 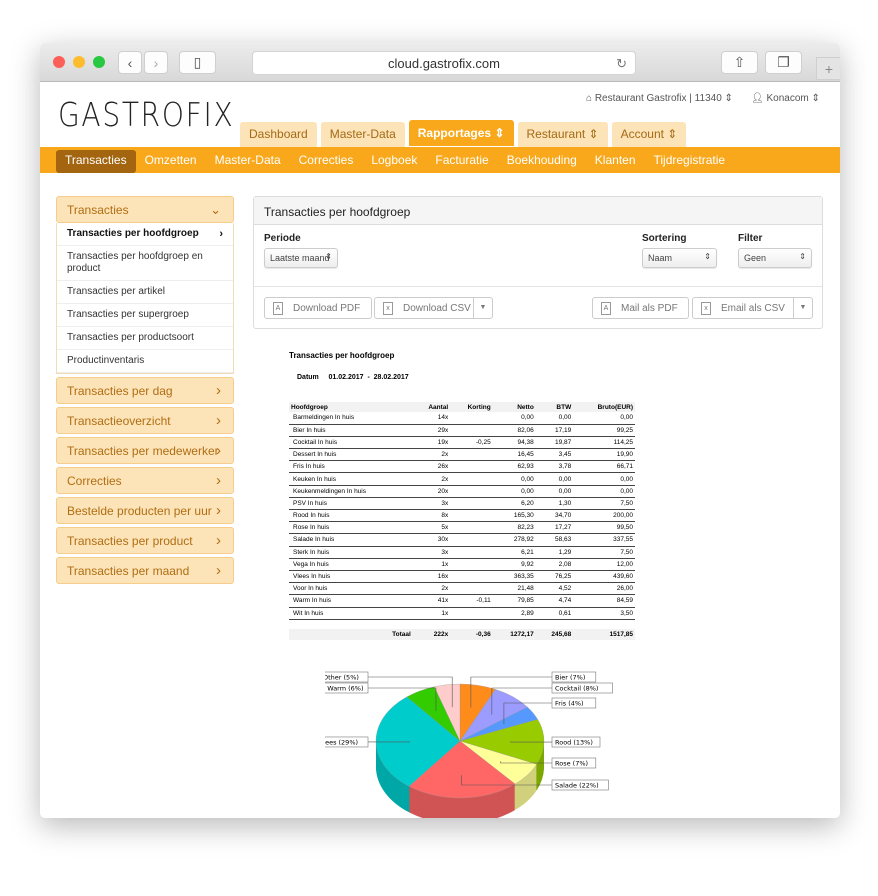 What do you see at coordinates (99, 62) in the screenshot?
I see `maximize-window-button` at bounding box center [99, 62].